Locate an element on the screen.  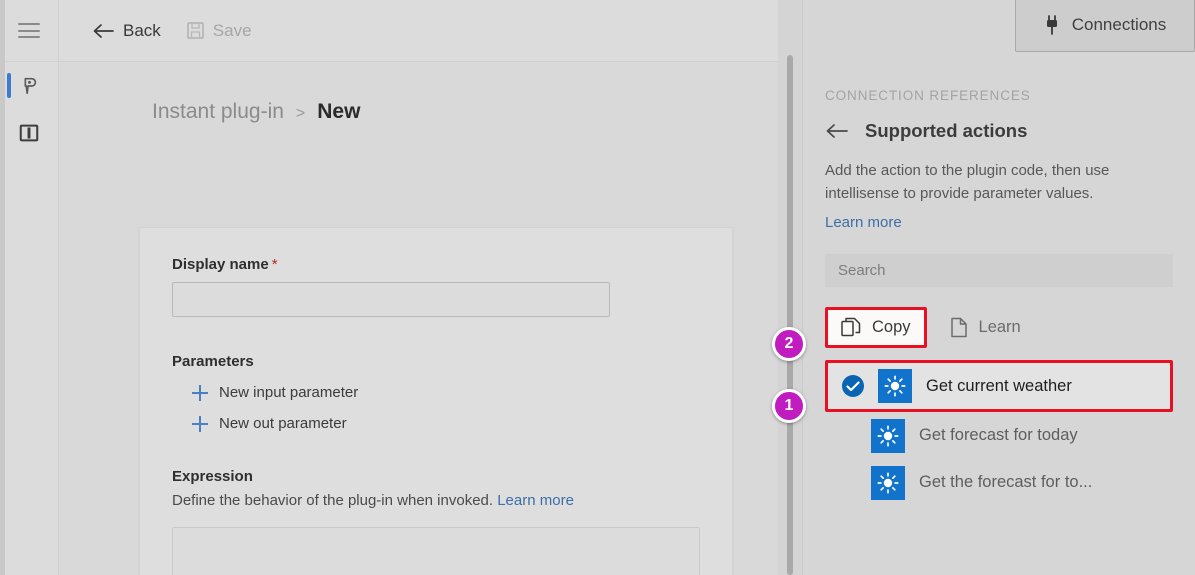
plug-icon is located at coordinates (1051, 24).